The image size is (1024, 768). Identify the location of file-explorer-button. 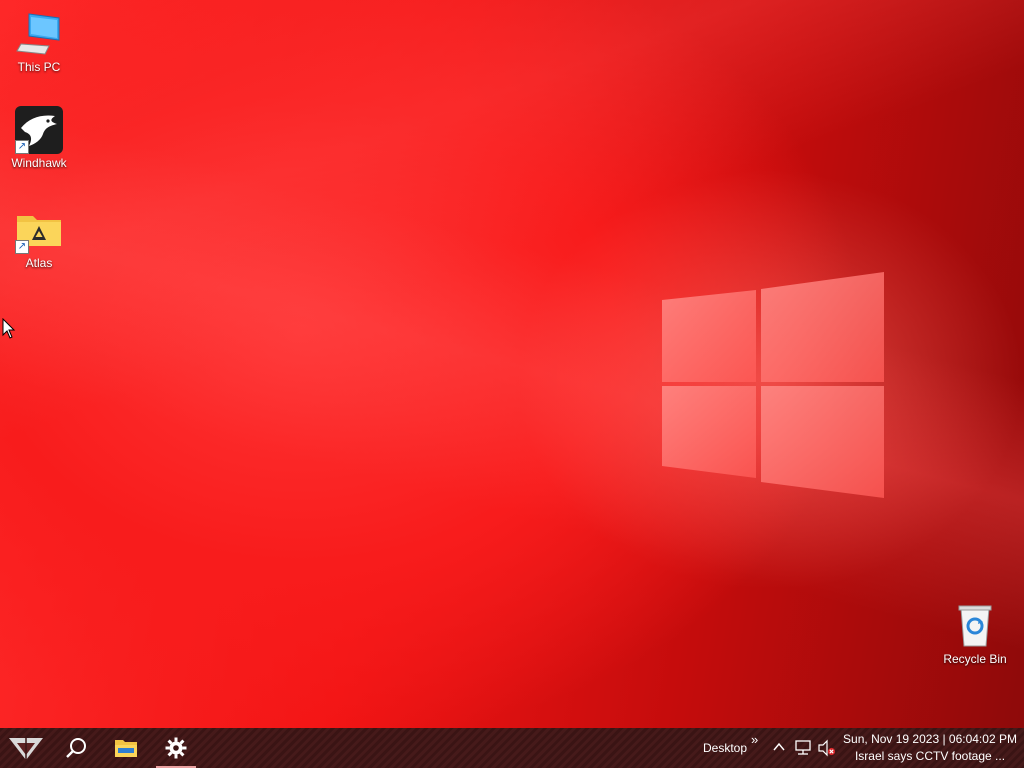
(126, 748).